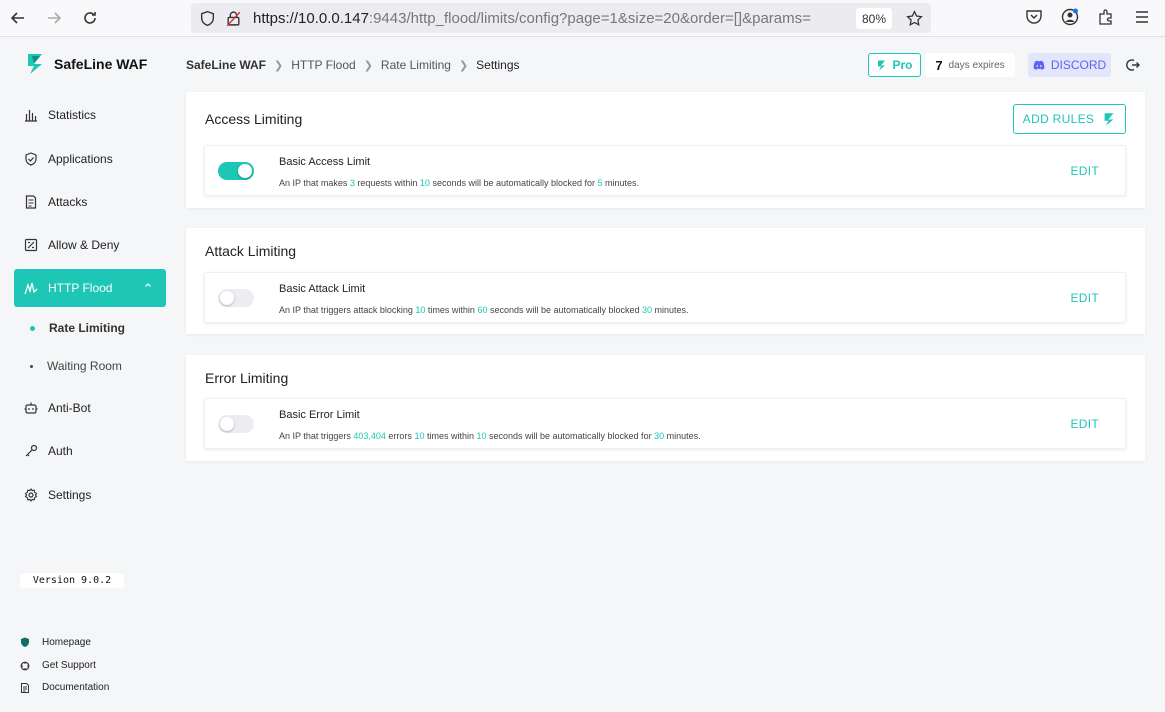 Image resolution: width=1165 pixels, height=712 pixels. I want to click on bar-chart-icon, so click(31, 116).